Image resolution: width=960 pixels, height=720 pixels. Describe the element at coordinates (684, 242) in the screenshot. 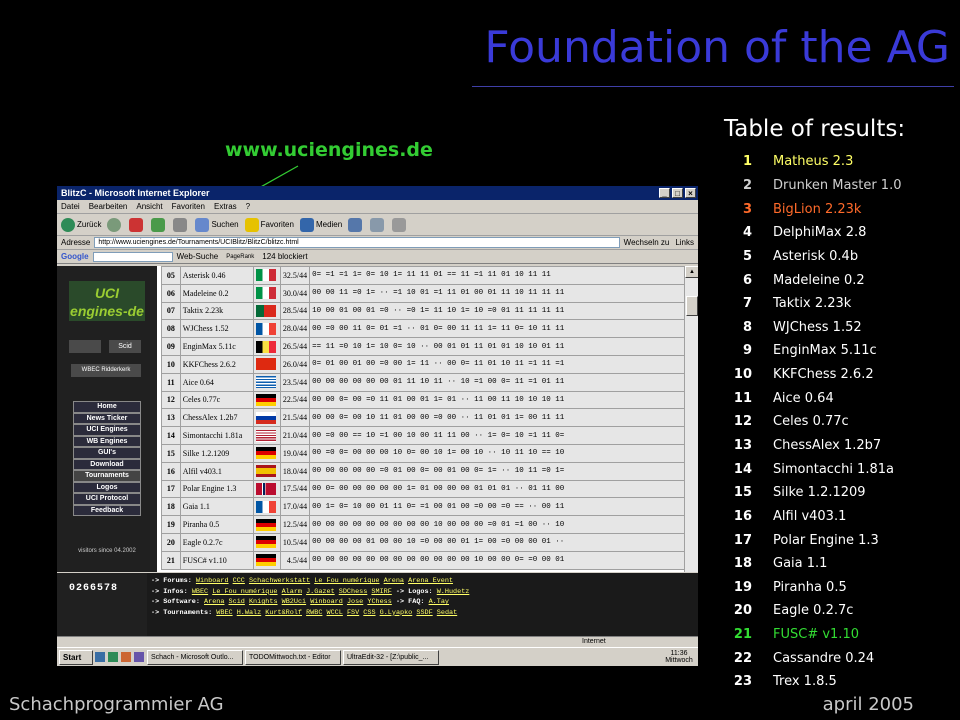

I see `links-label: Links` at that location.